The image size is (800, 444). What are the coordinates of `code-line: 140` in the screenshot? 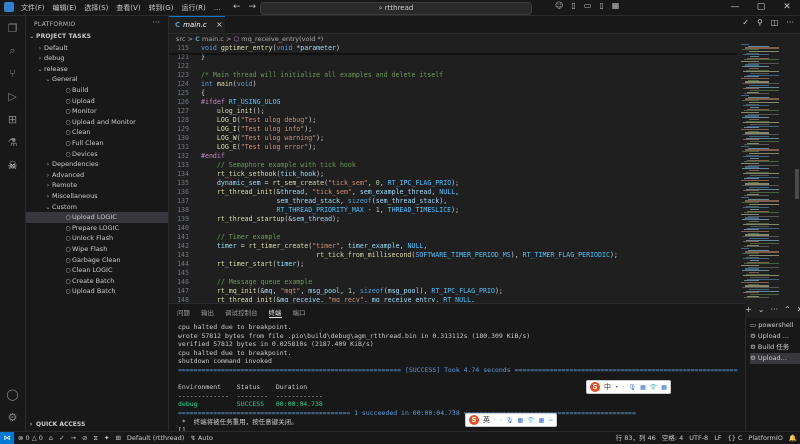 It's located at (453, 228).